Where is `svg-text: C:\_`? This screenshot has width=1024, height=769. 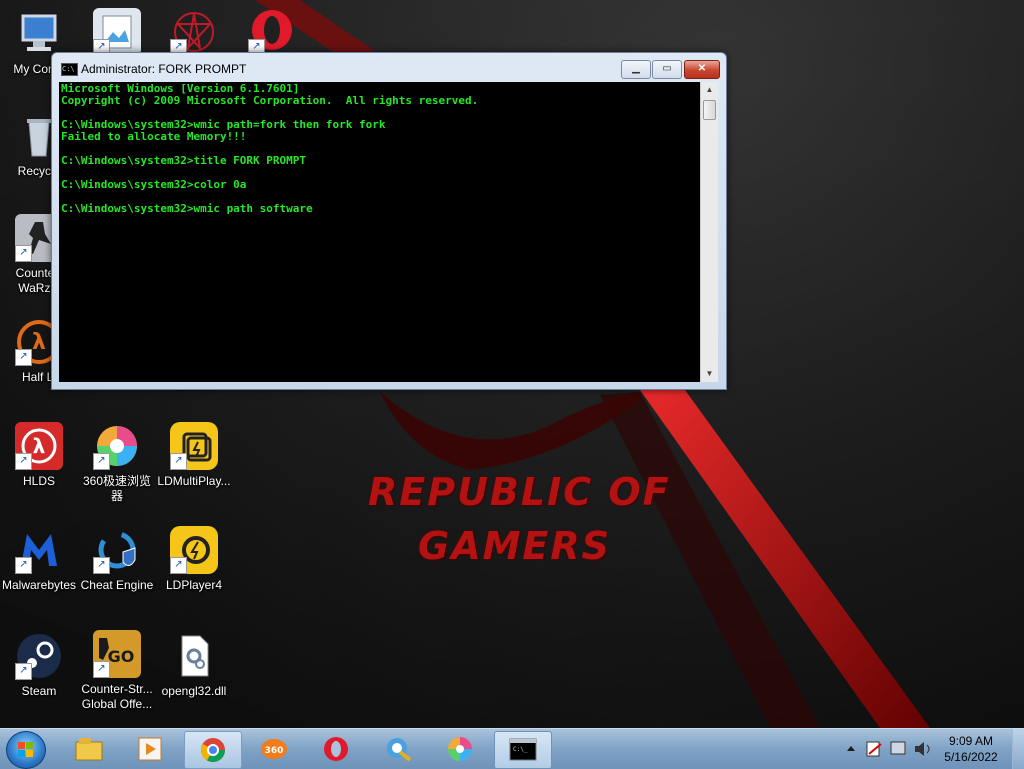 svg-text: C:\_ is located at coordinates (520, 749).